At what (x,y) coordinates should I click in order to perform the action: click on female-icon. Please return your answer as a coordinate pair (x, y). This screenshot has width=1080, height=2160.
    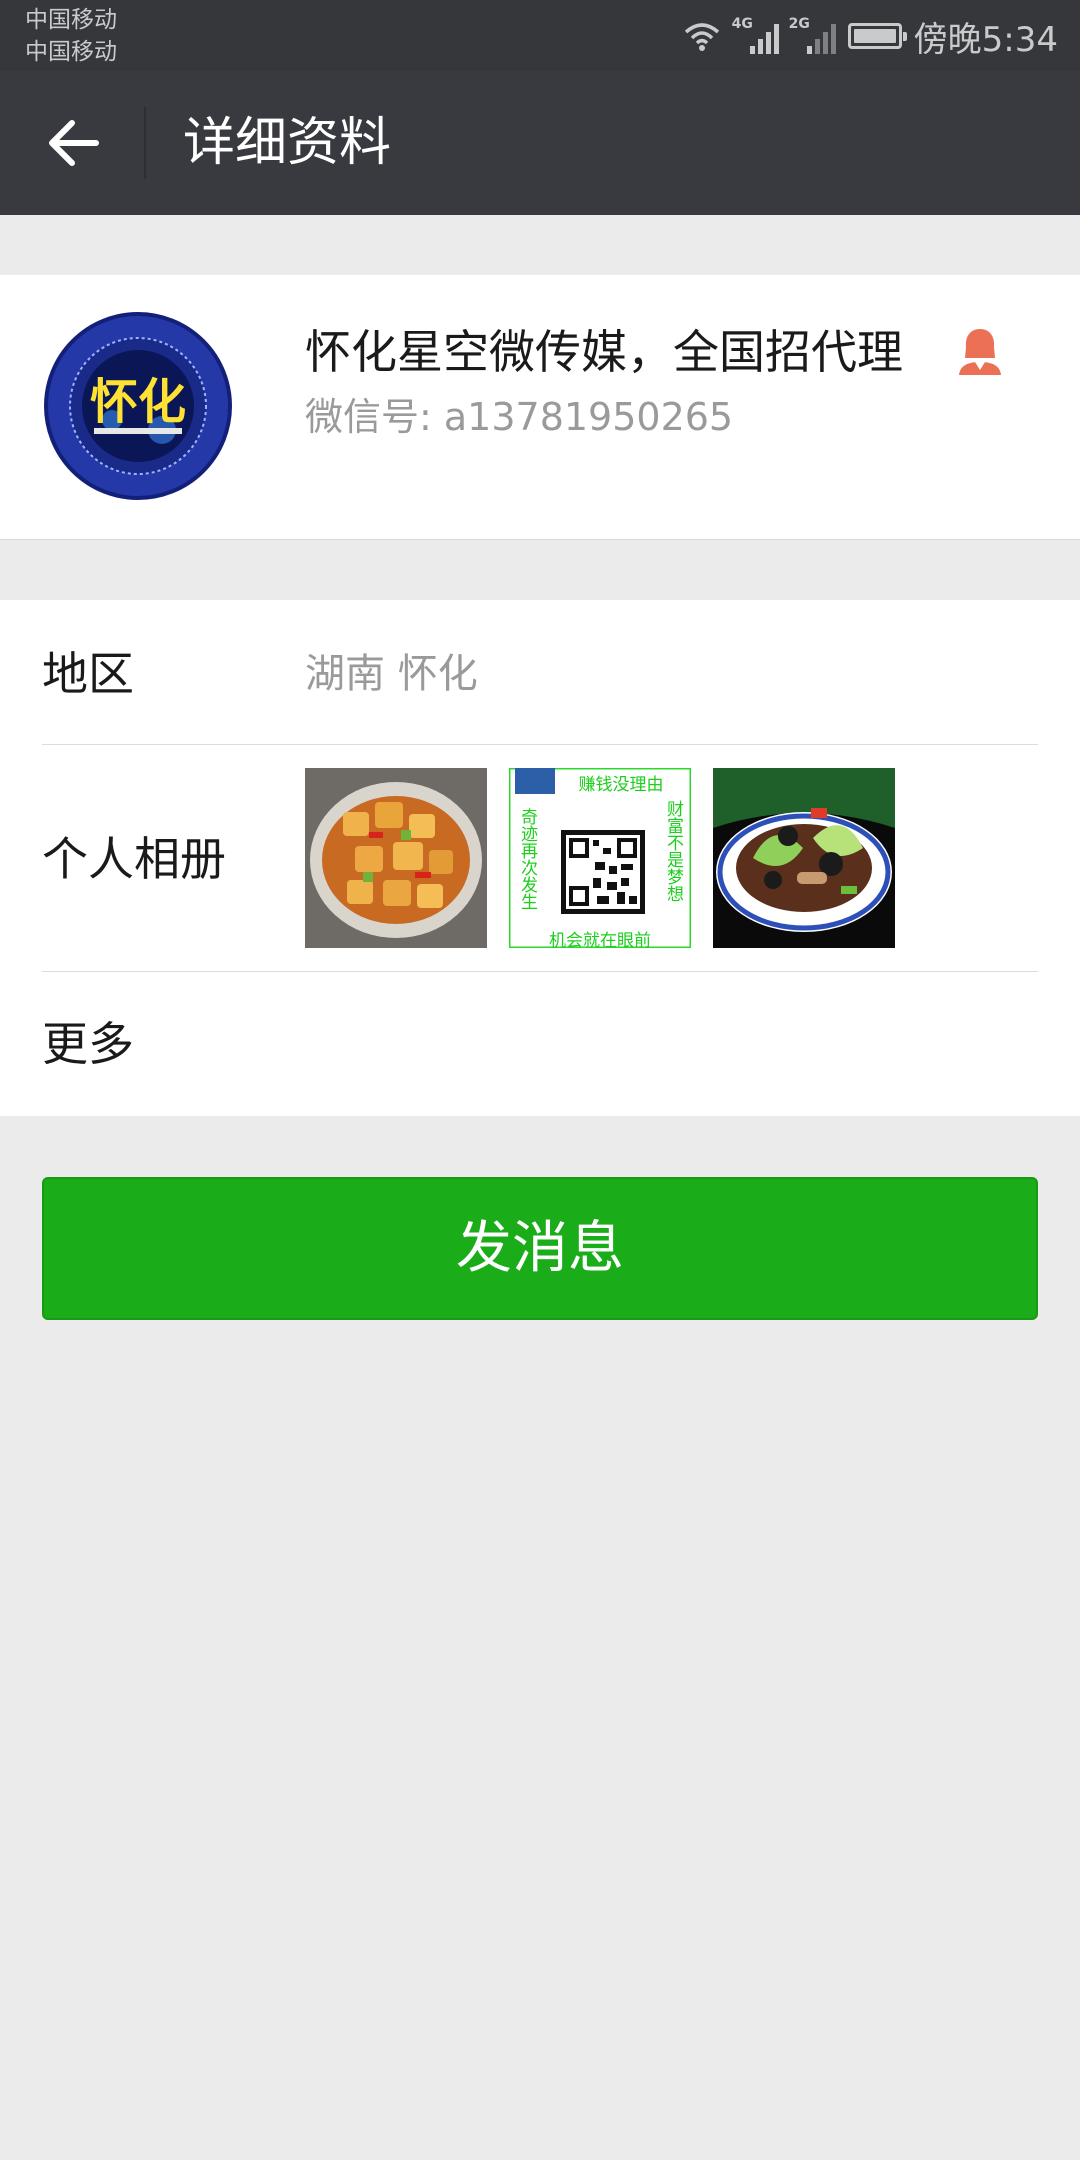
    Looking at the image, I should click on (980, 352).